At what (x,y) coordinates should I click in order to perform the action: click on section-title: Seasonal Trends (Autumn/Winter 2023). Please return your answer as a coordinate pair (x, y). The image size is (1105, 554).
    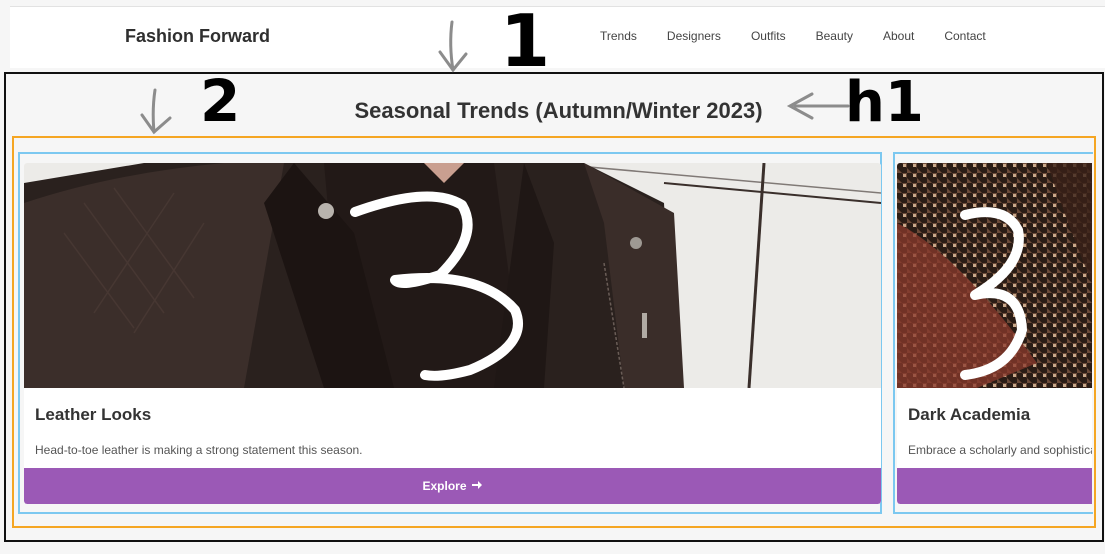
    Looking at the image, I should click on (558, 110).